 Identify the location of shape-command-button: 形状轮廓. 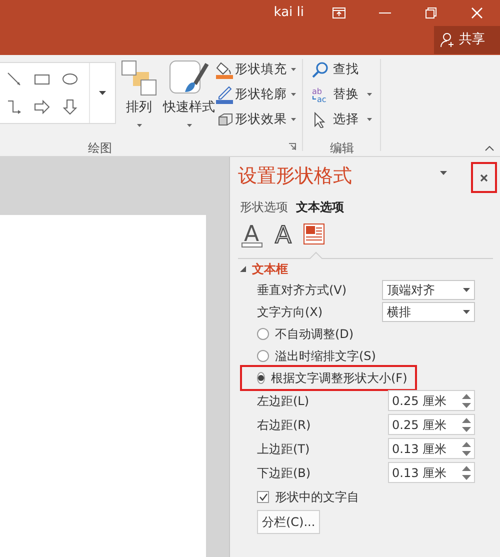
(256, 94).